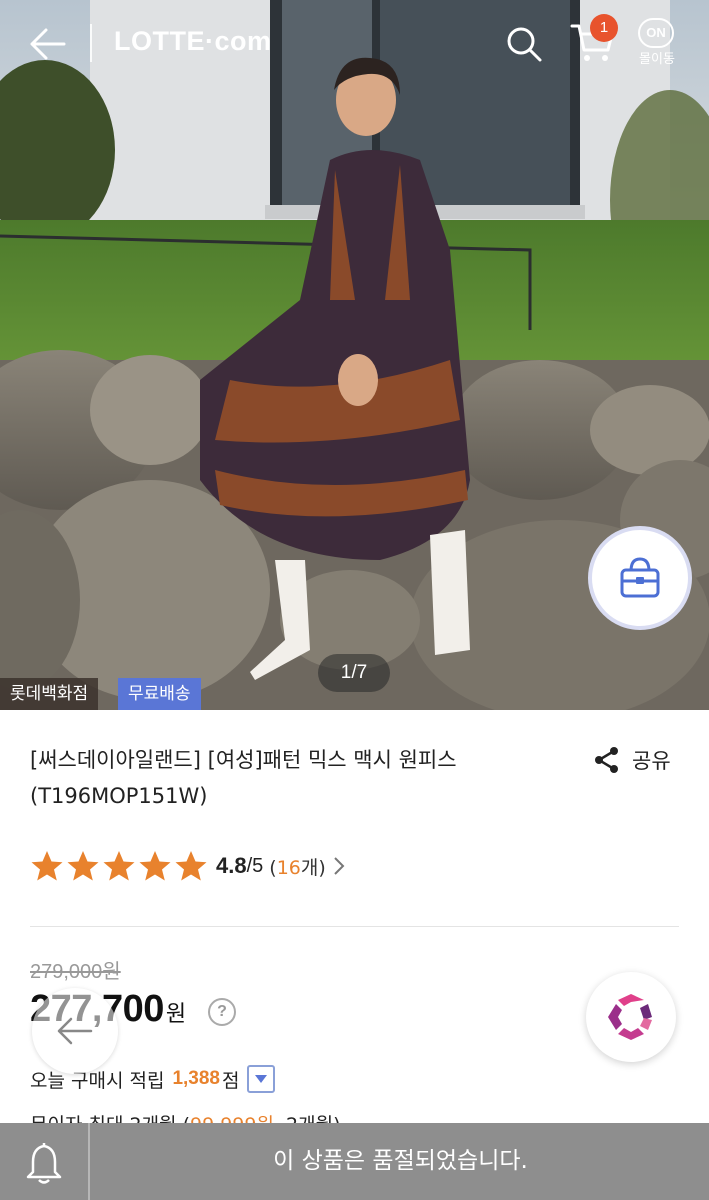 The width and height of the screenshot is (709, 1200). I want to click on product-title: [써스데이아일랜드] [여성]패턴 믹스 맥시 원피스(T196MOP151W), so click(243, 778).